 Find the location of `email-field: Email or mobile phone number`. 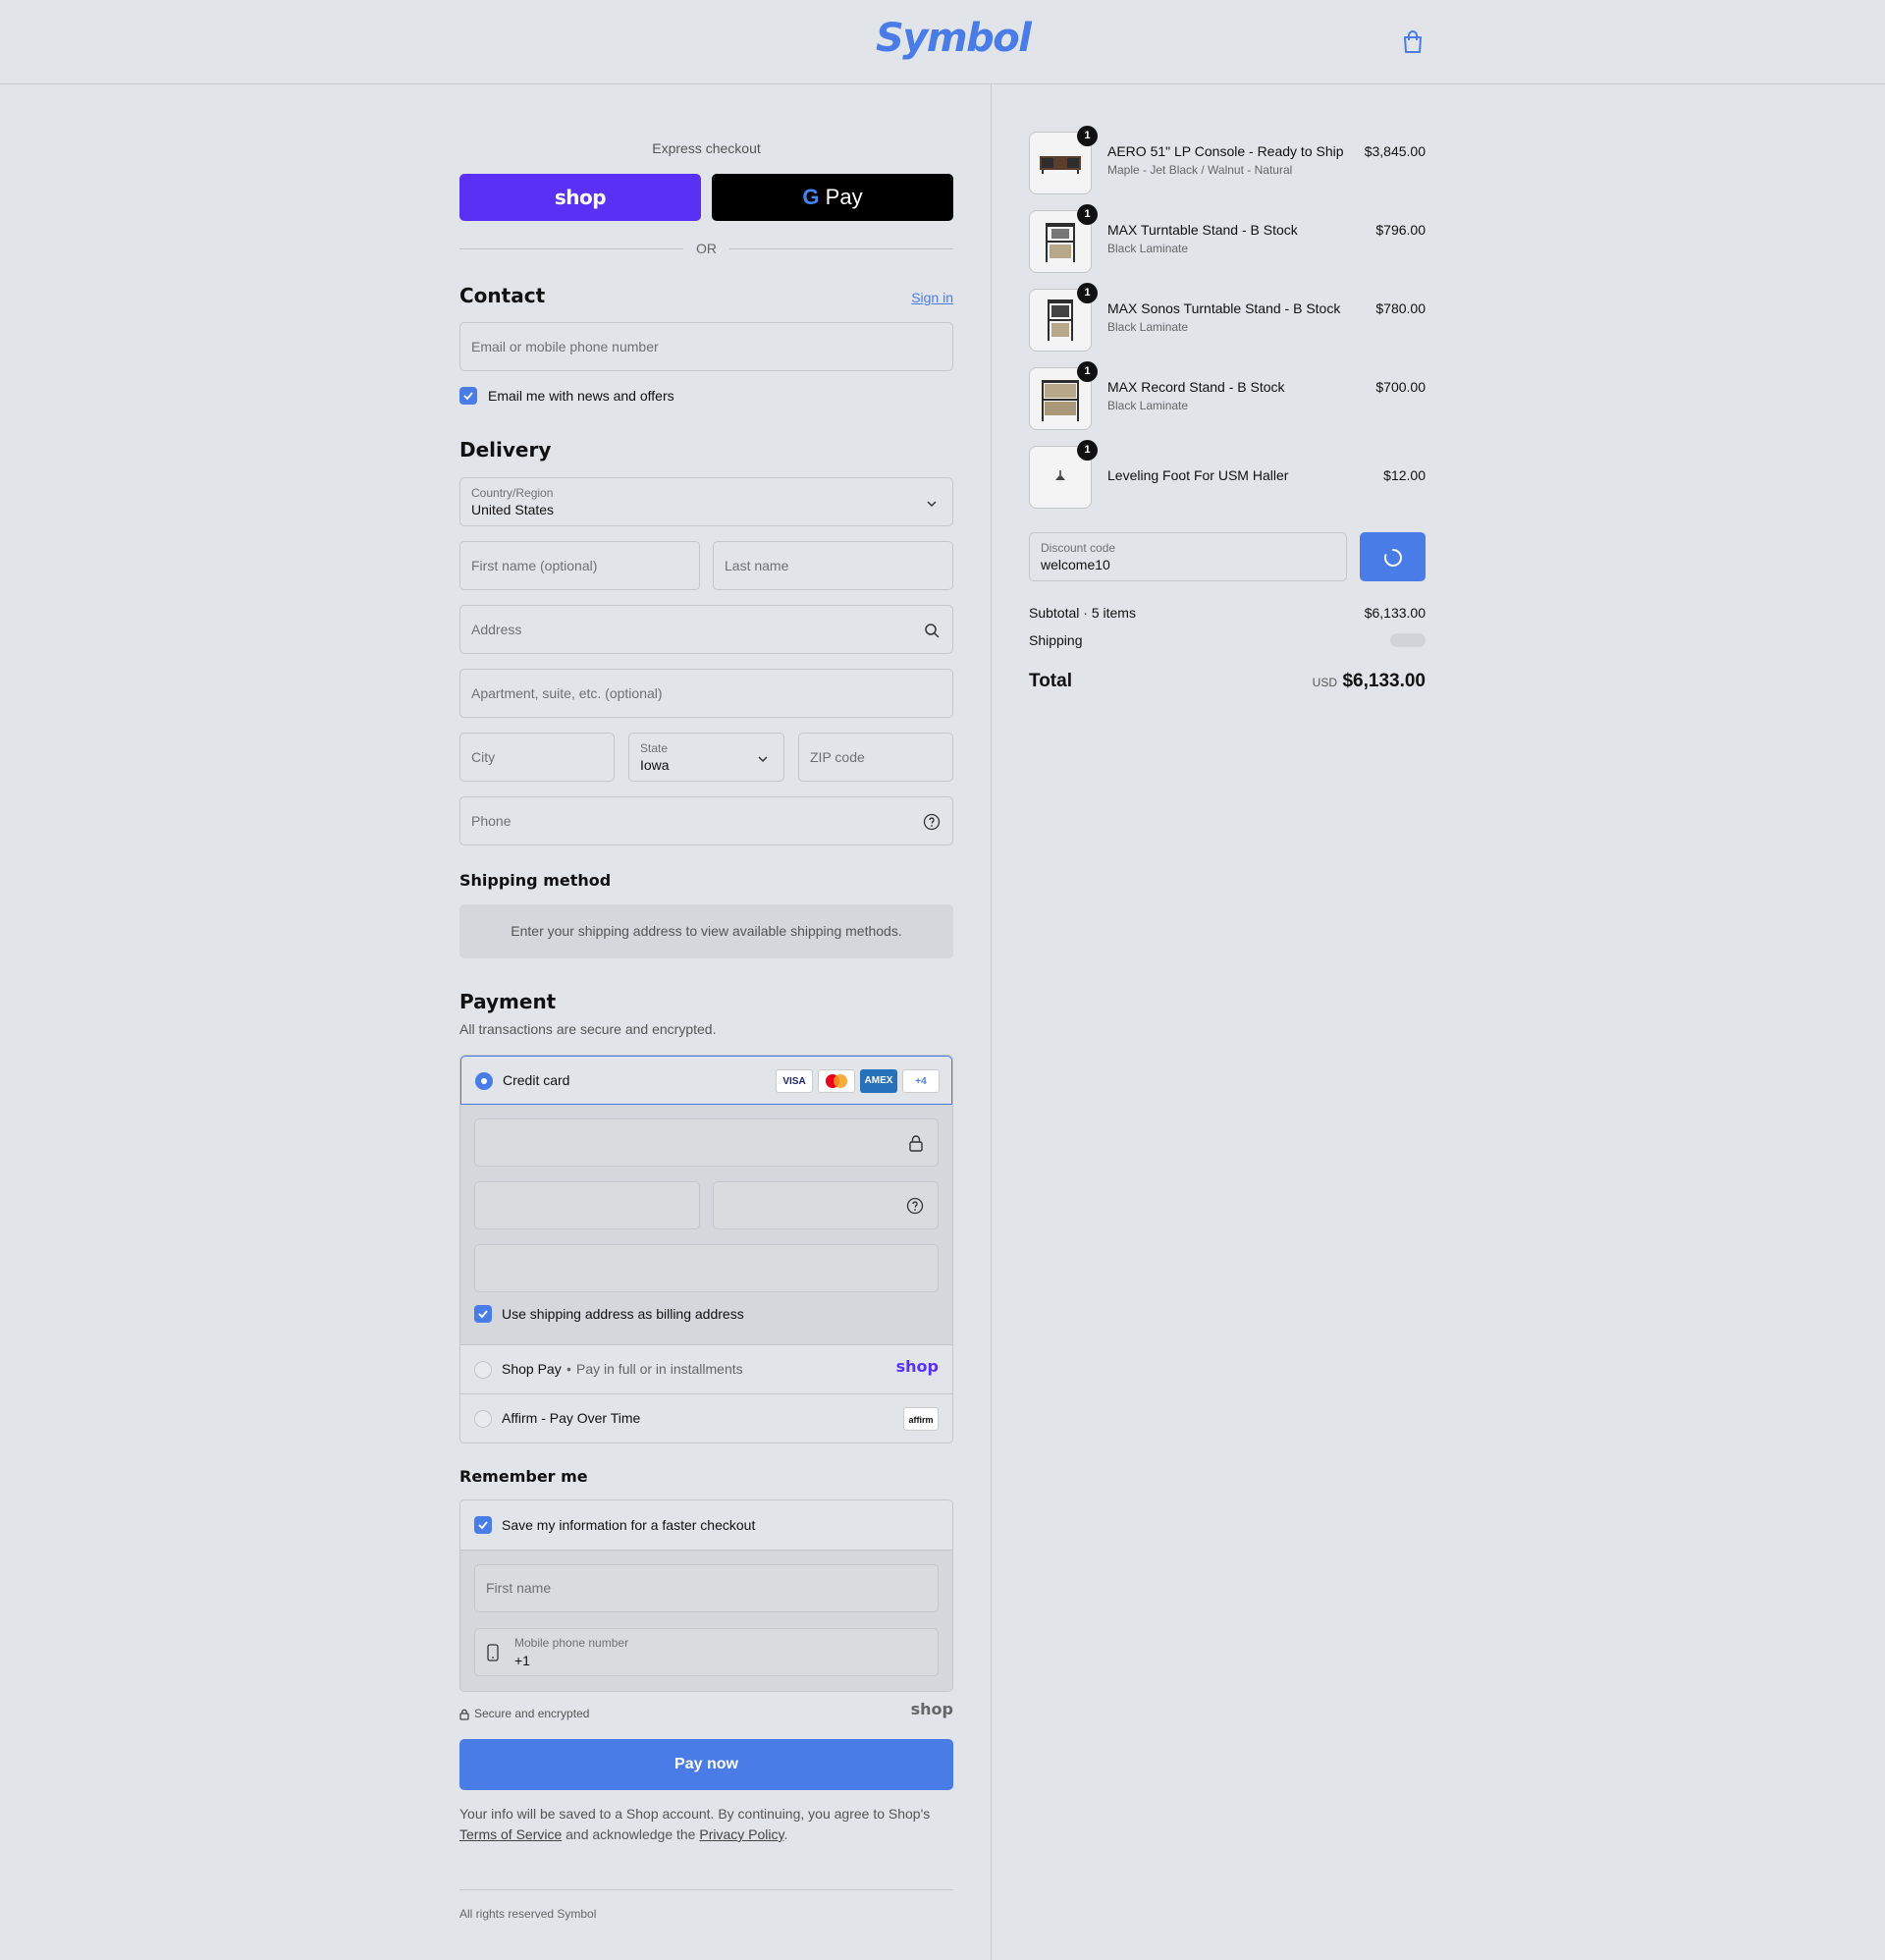

email-field: Email or mobile phone number is located at coordinates (706, 346).